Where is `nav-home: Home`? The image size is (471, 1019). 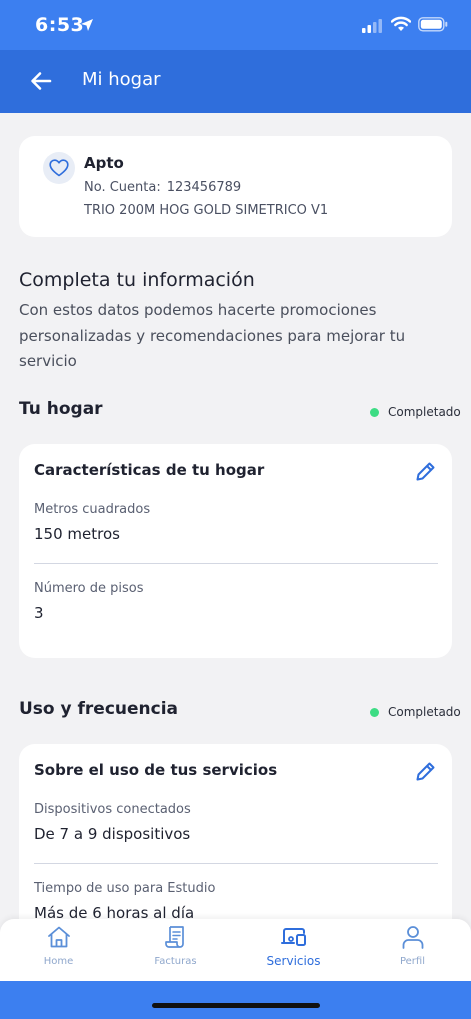
nav-home: Home is located at coordinates (58, 950).